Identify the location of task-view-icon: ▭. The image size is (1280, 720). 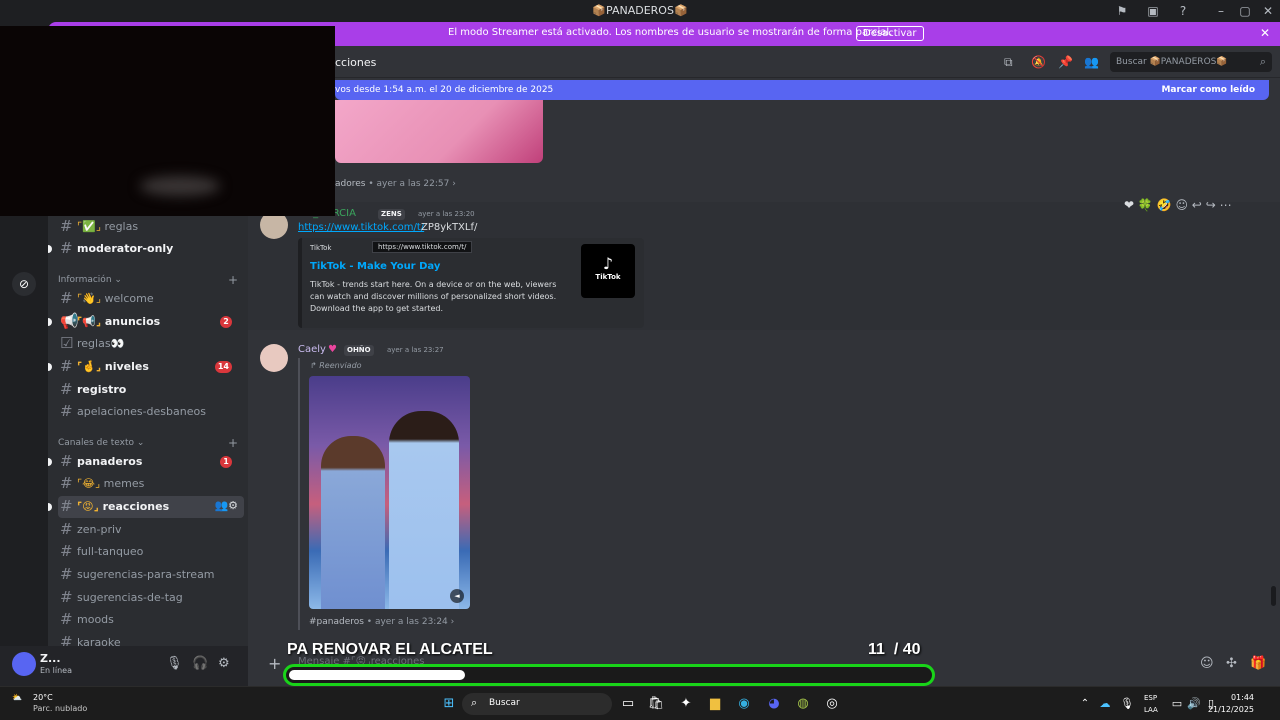
(628, 704).